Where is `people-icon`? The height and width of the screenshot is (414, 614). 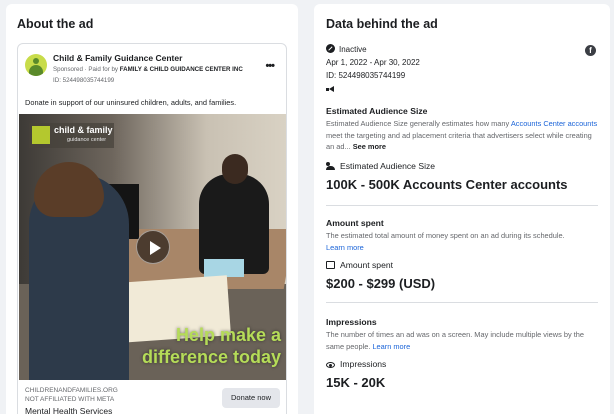
people-icon is located at coordinates (330, 166).